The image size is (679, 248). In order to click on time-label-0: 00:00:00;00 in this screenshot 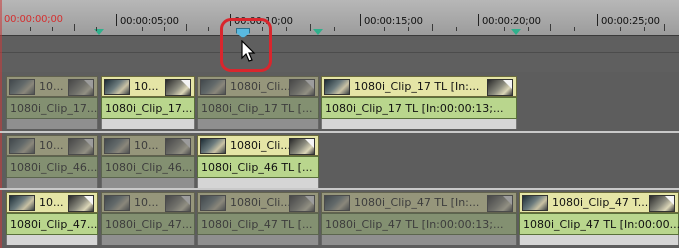, I will do `click(33, 19)`.